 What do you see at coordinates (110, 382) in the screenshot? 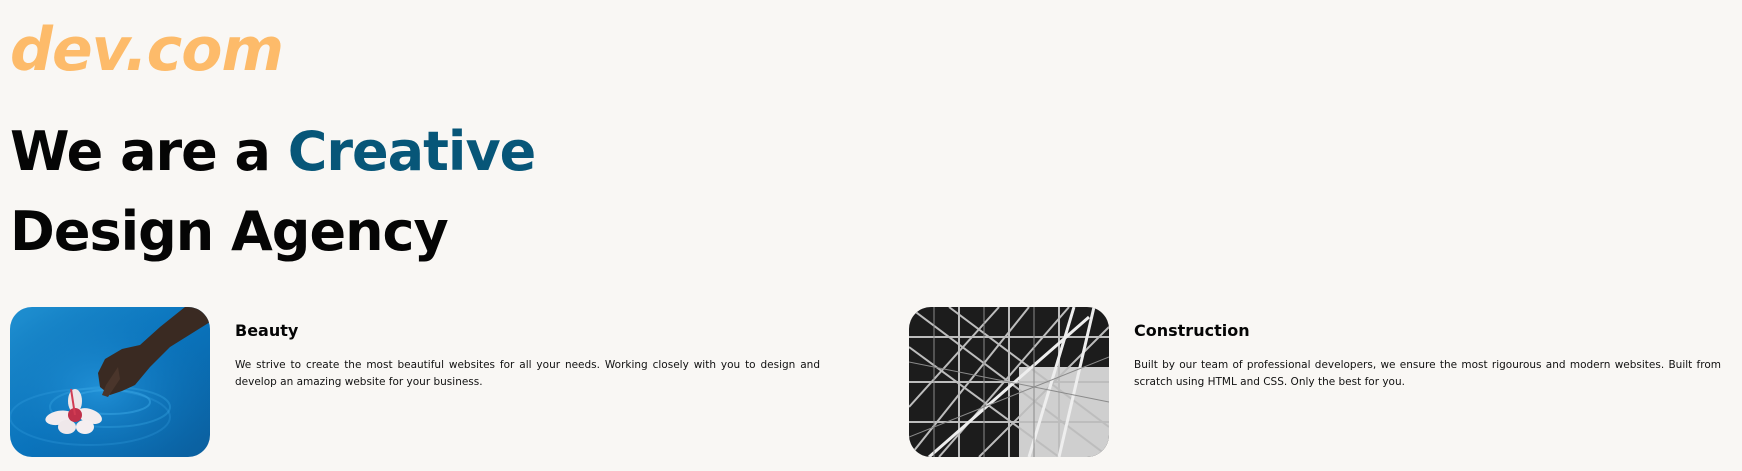
I see `beauty-image` at bounding box center [110, 382].